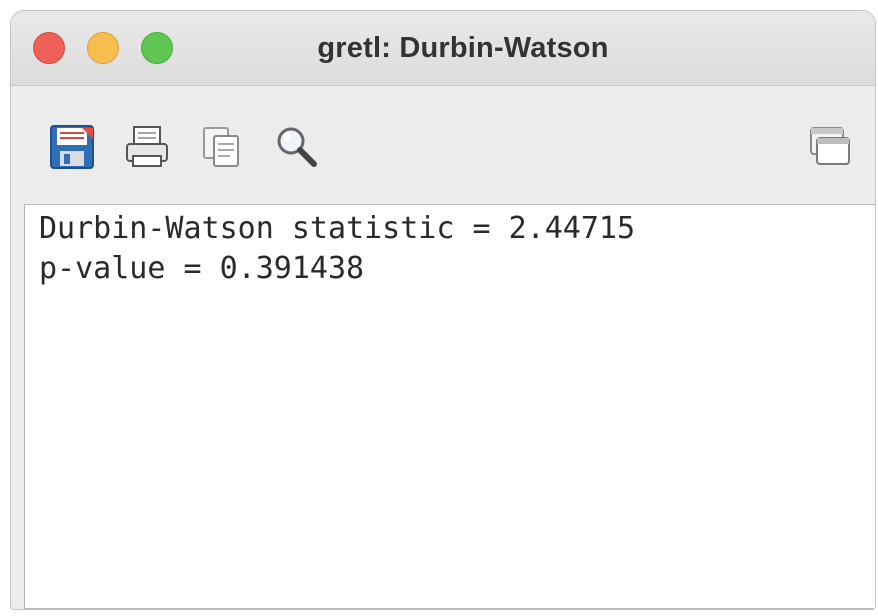 This screenshot has width=878, height=616. I want to click on windows-button, so click(830, 147).